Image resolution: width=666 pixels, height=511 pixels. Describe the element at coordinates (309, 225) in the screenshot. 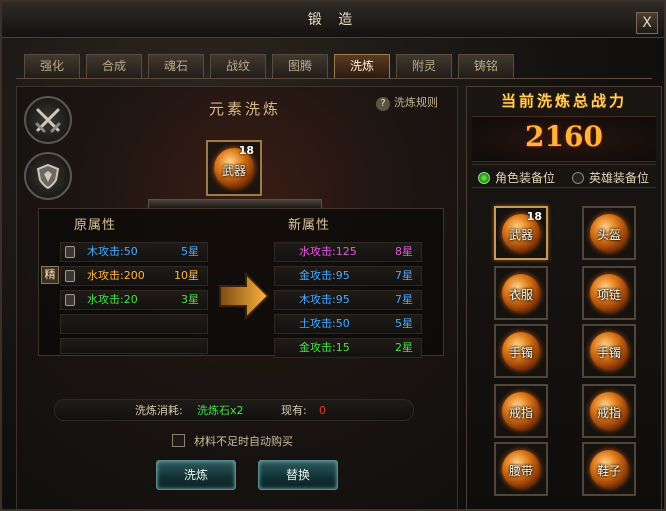

I see `new-attr-header: 新属性` at that location.